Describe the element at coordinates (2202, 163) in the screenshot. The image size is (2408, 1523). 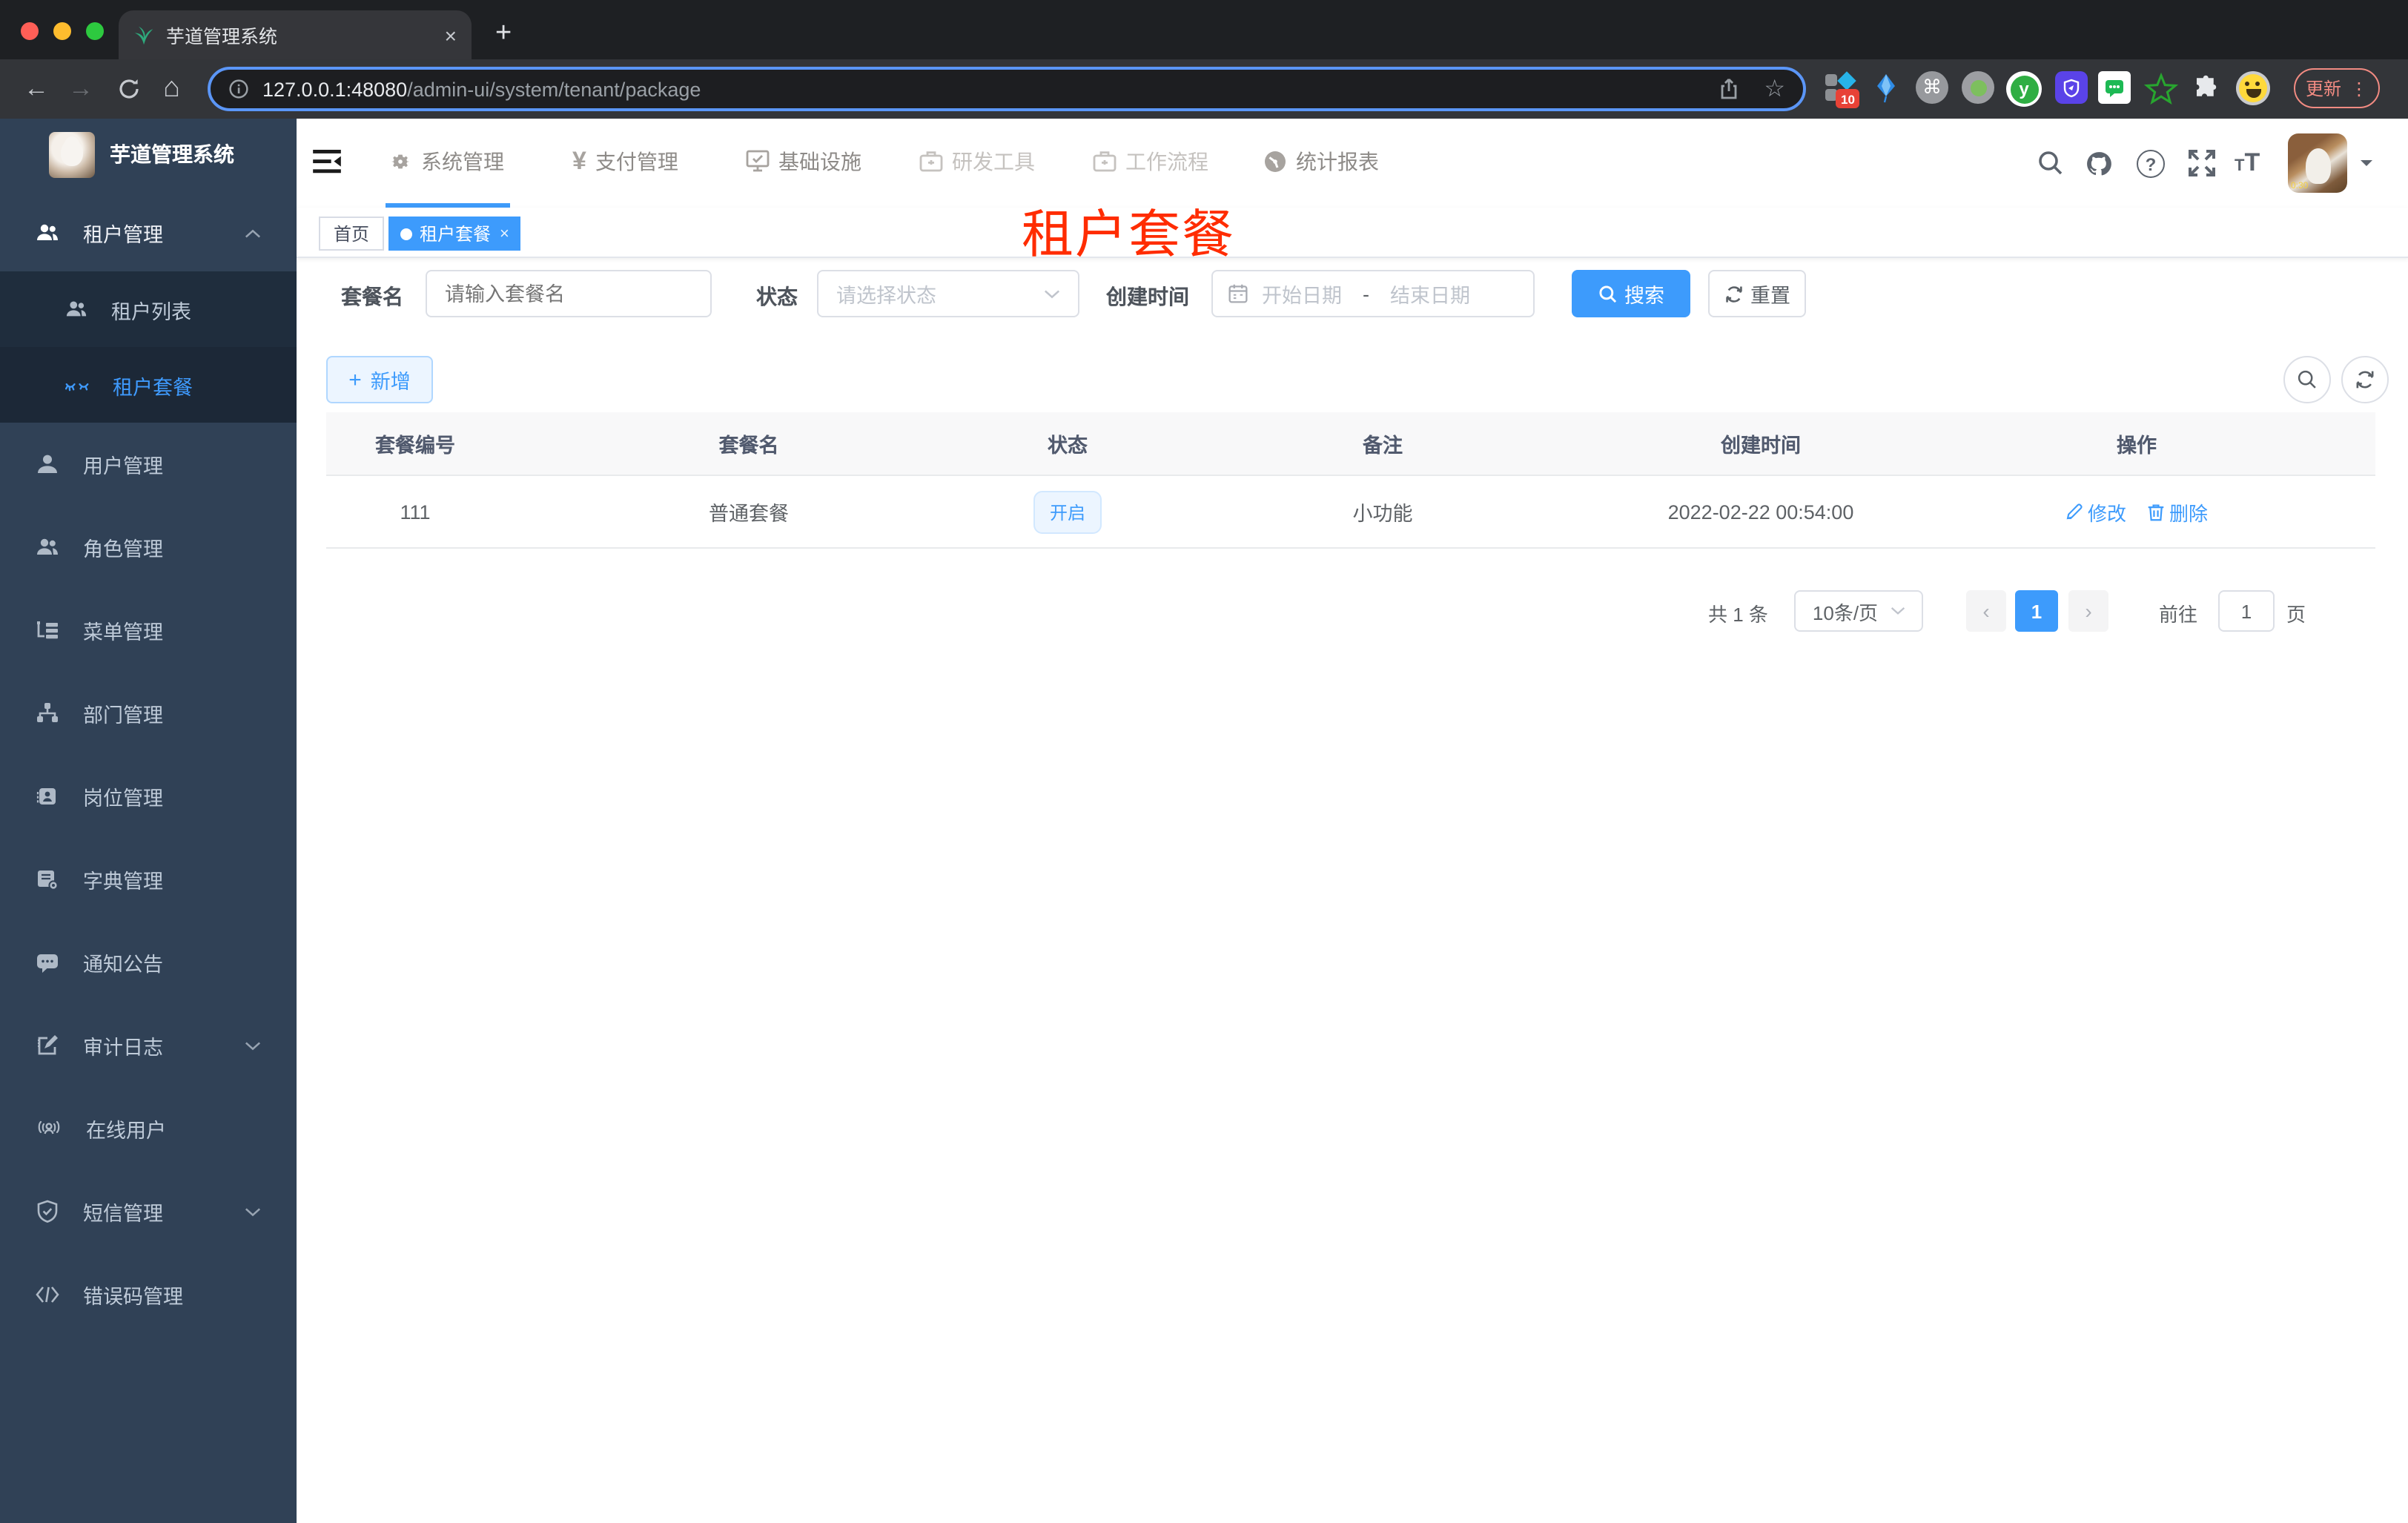
I see `fullscreen-icon` at that location.